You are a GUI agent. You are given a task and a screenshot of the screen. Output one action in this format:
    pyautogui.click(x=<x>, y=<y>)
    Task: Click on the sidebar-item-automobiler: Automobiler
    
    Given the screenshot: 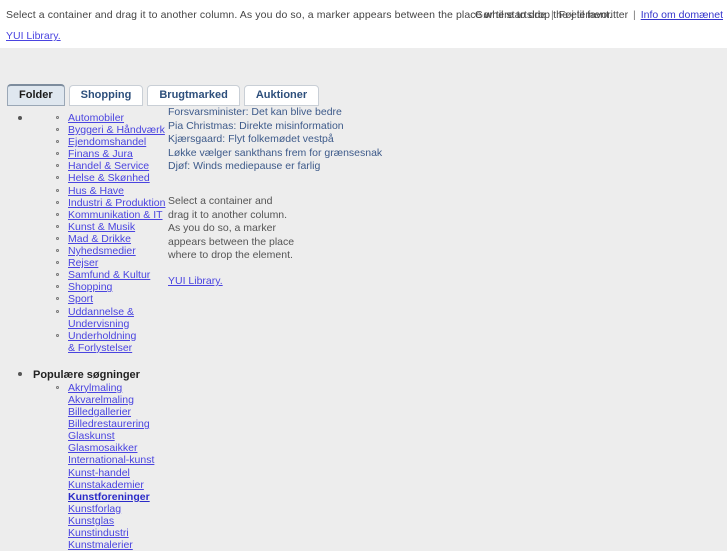 What is the action you would take?
    pyautogui.click(x=96, y=118)
    